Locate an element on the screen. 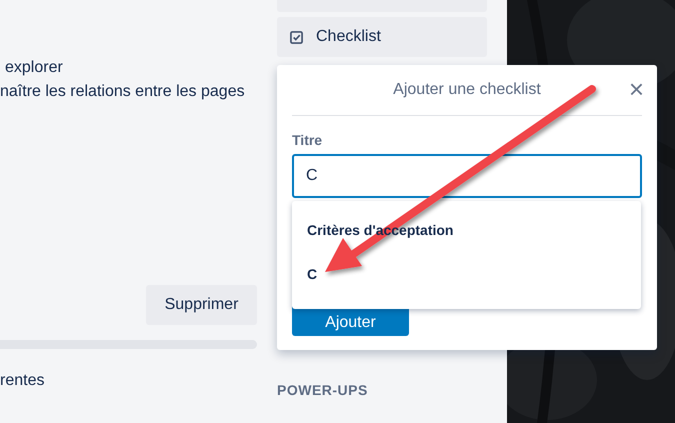 The width and height of the screenshot is (675, 423). description-text: explorer is located at coordinates (34, 68).